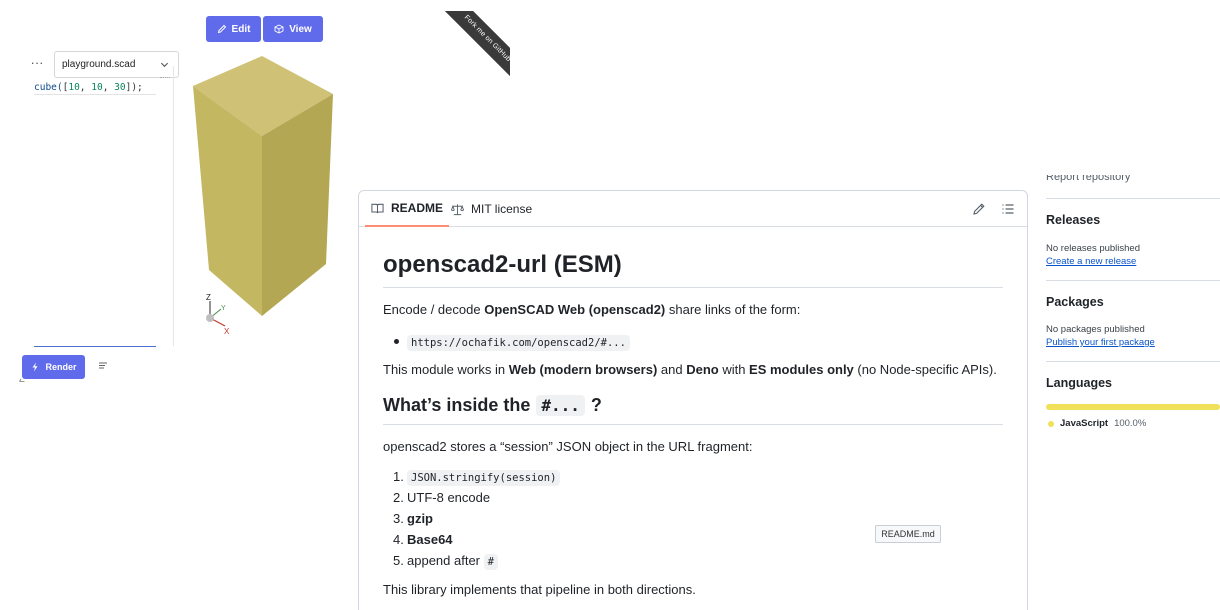  Describe the element at coordinates (108, 87) in the screenshot. I see `code-sep-2: ,` at that location.